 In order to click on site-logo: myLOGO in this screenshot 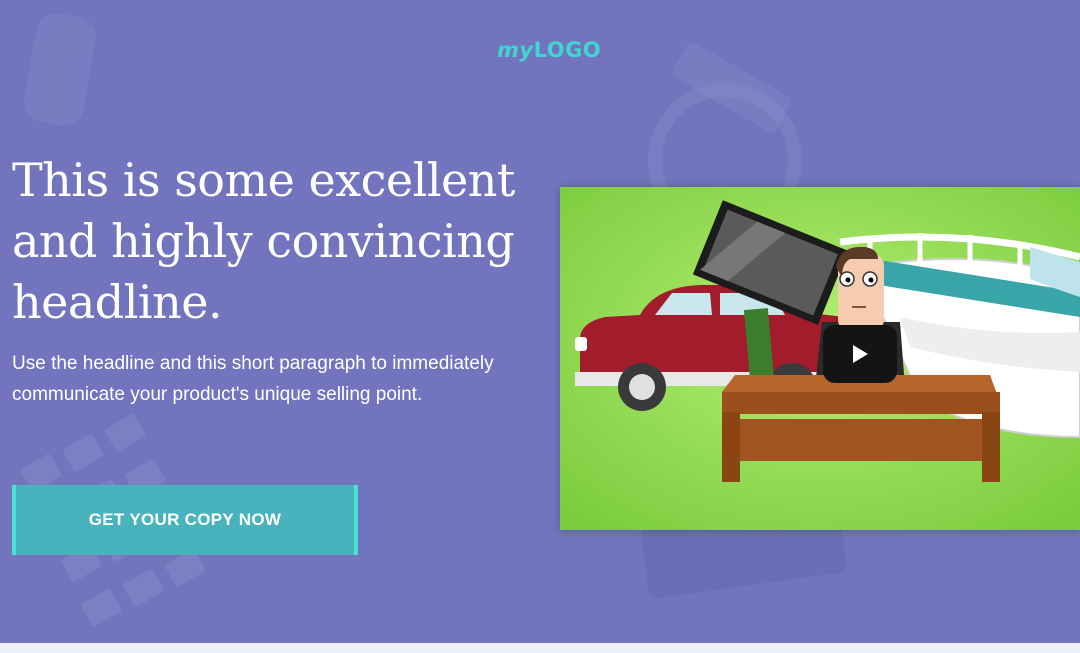, I will do `click(549, 50)`.